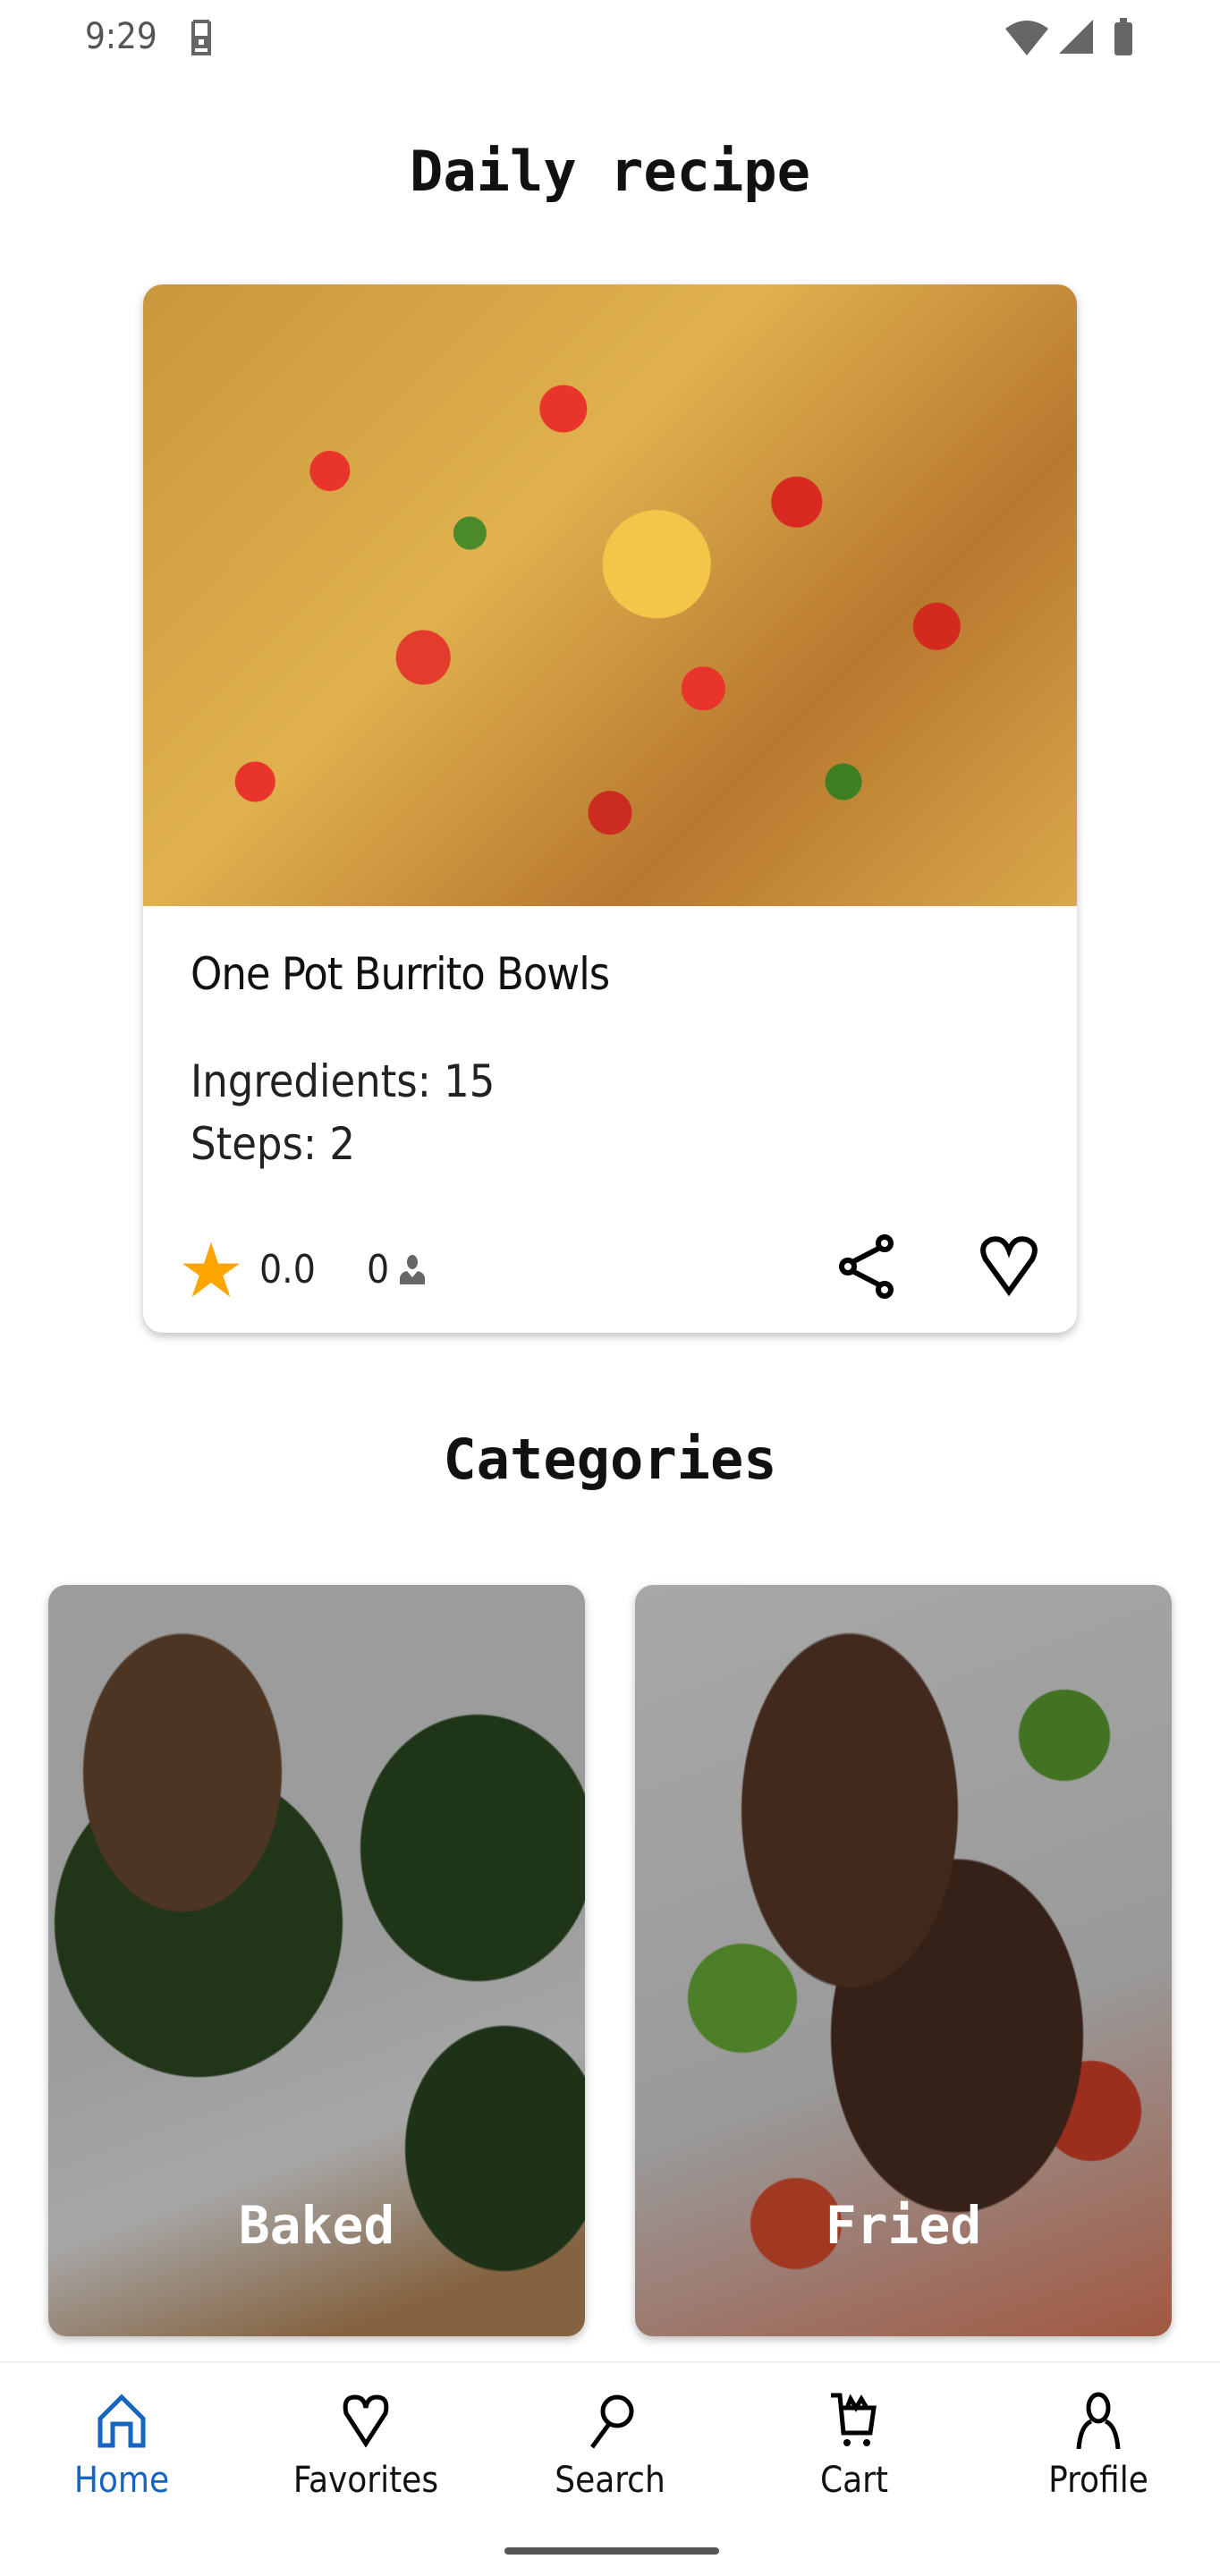 The height and width of the screenshot is (2576, 1220). Describe the element at coordinates (316, 2225) in the screenshot. I see `category-label: Baked` at that location.